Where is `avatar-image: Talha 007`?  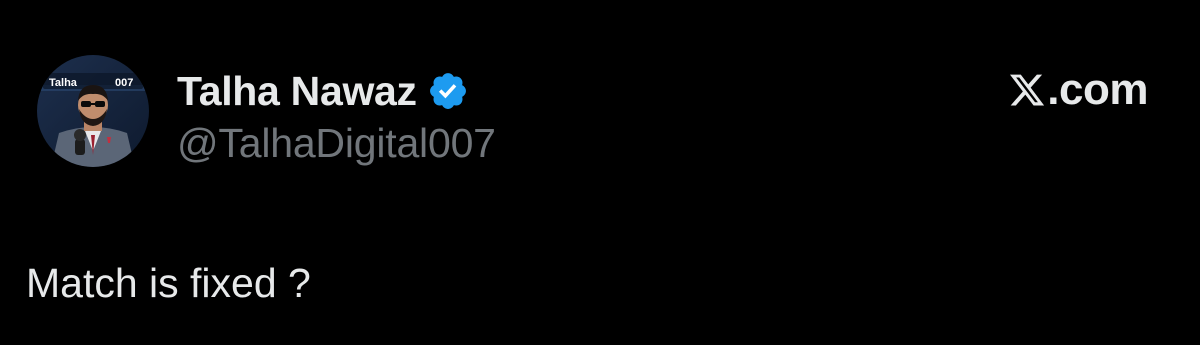 avatar-image: Talha 007 is located at coordinates (93, 111).